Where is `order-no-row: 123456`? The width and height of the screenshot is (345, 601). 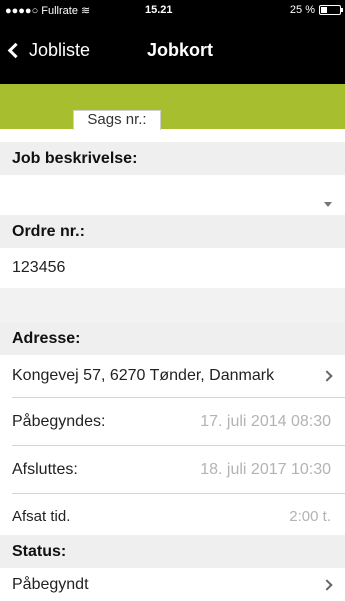 order-no-row: 123456 is located at coordinates (172, 268).